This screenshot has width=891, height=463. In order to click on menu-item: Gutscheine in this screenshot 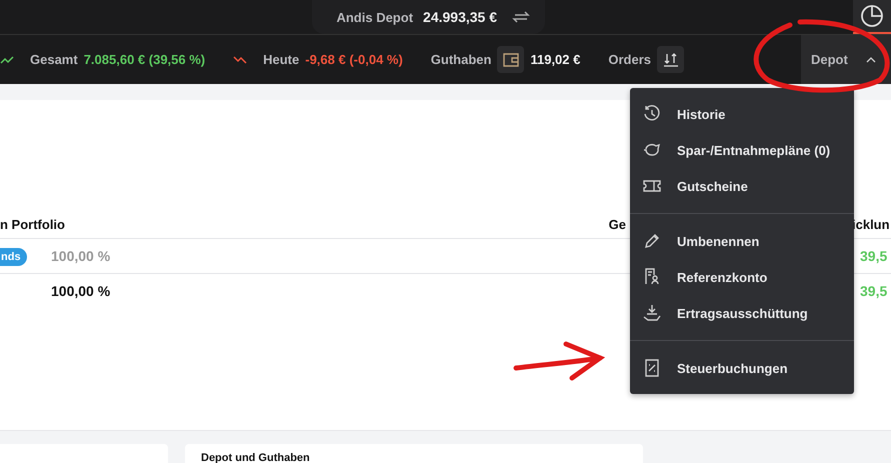, I will do `click(742, 186)`.